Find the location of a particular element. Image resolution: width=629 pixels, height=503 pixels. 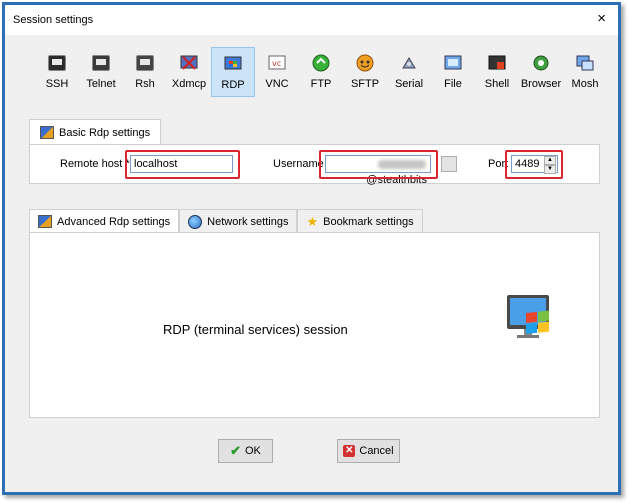

close-icon: × is located at coordinates (601, 19).